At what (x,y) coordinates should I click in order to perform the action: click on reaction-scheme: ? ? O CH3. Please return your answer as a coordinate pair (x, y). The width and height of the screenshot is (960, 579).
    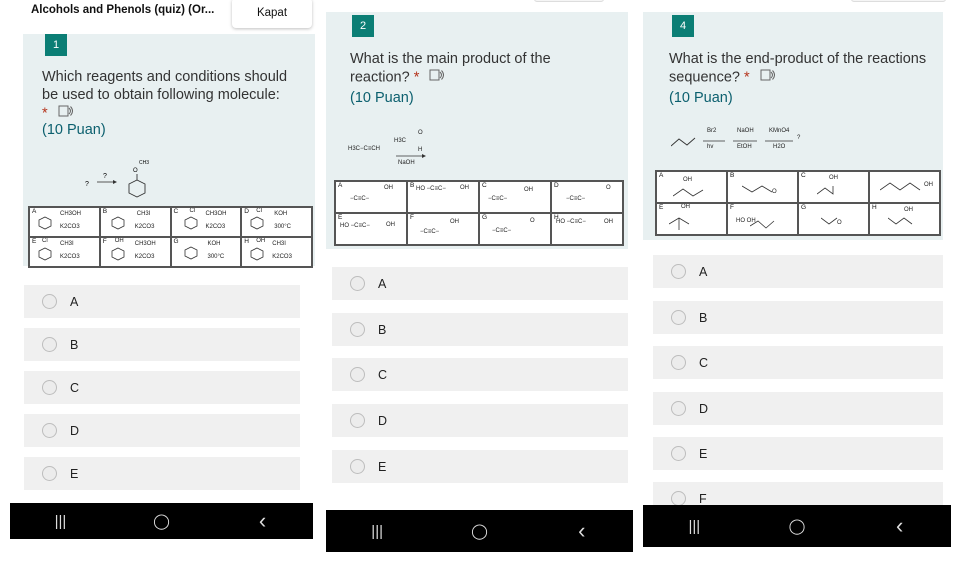
    Looking at the image, I should click on (117, 179).